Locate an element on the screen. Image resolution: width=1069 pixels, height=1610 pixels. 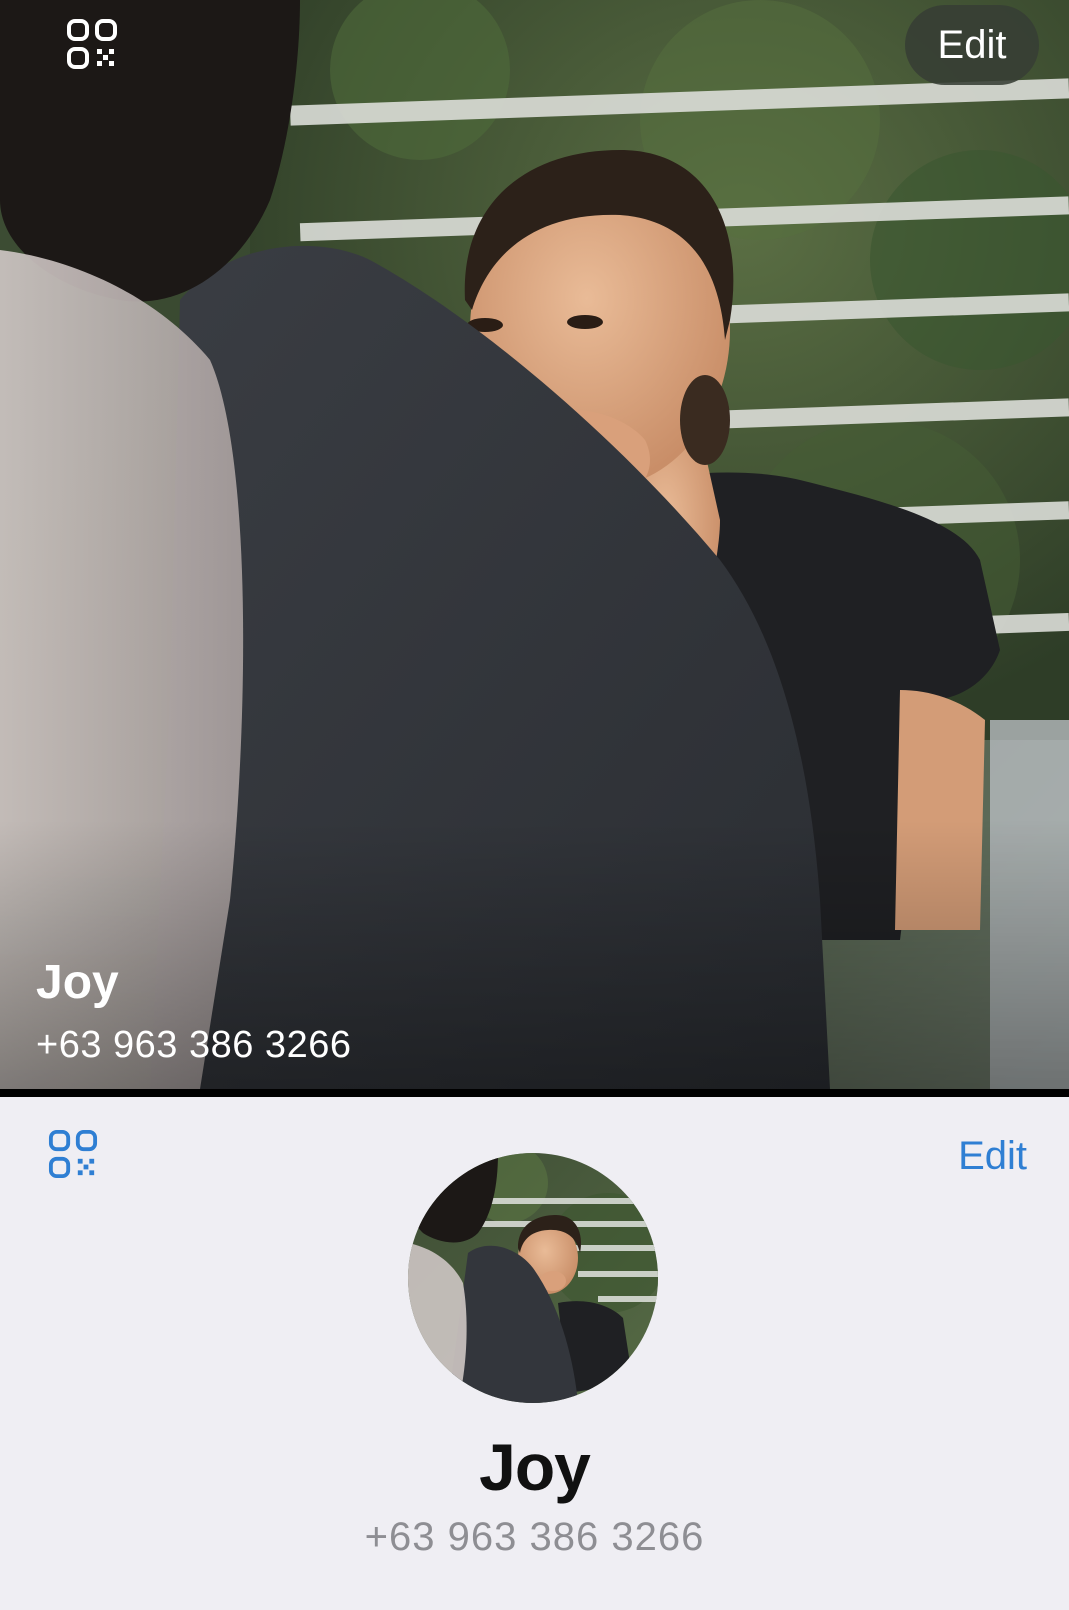
avatar is located at coordinates (533, 1278).